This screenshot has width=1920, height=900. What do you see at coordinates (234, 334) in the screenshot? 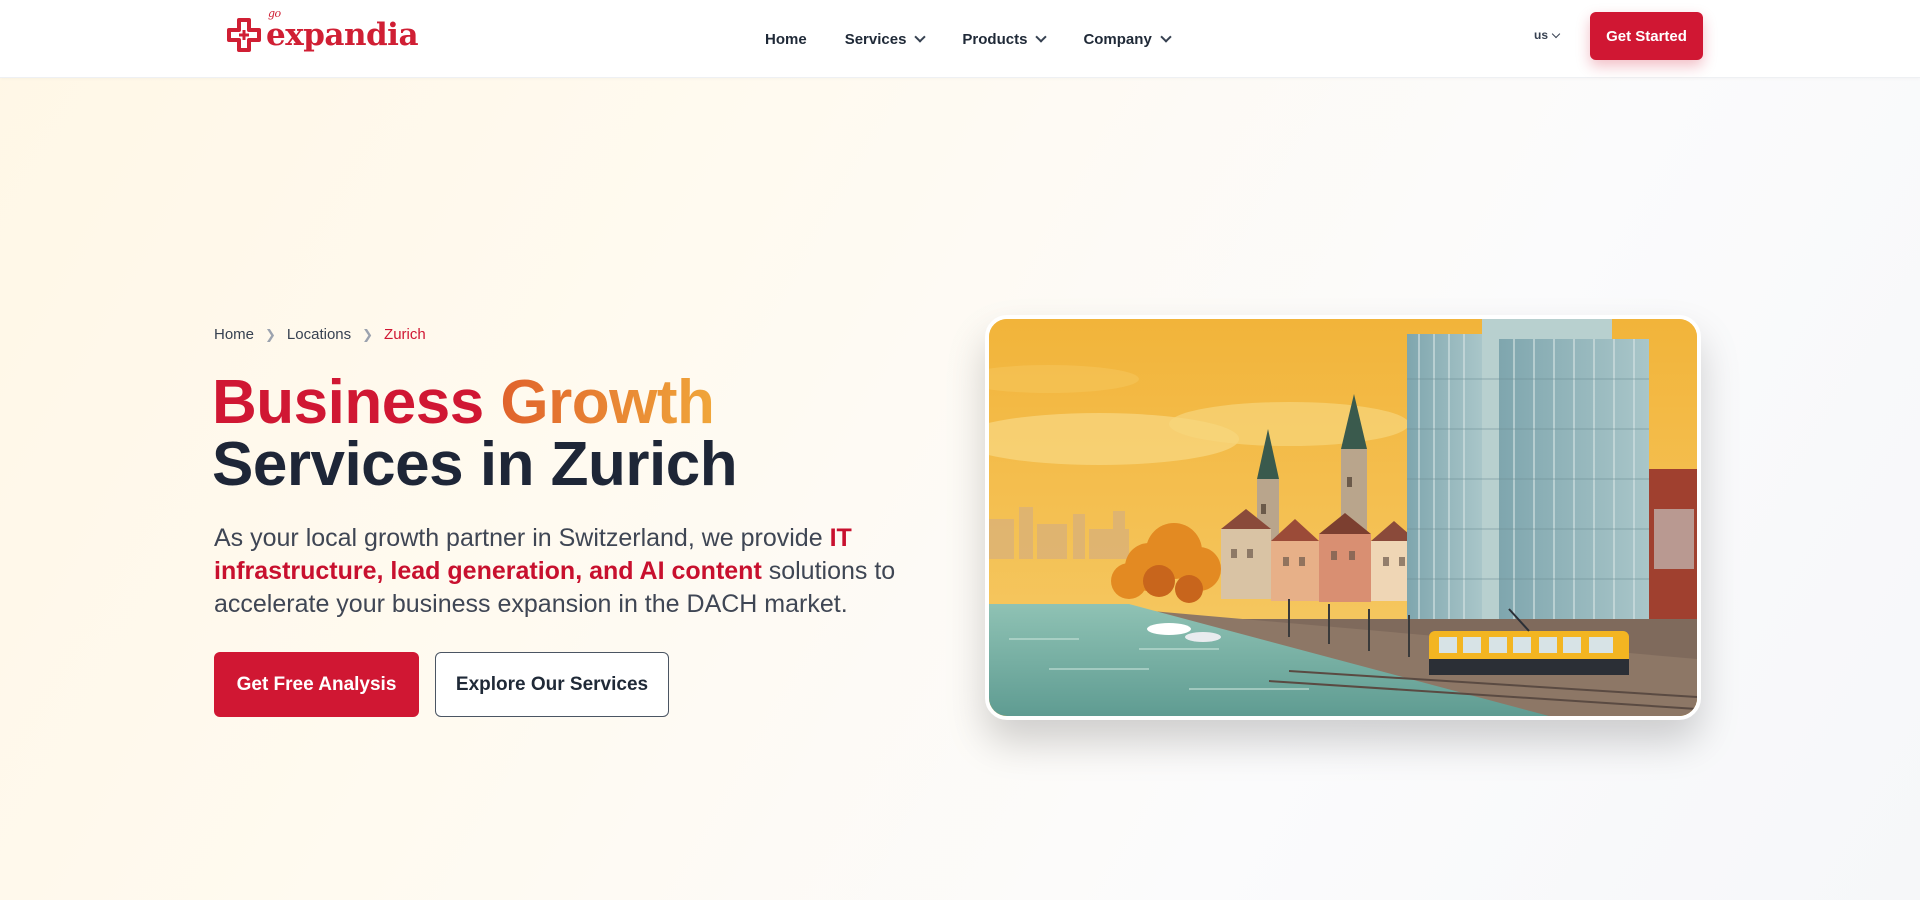
I see `breadcrumb-home: Home` at bounding box center [234, 334].